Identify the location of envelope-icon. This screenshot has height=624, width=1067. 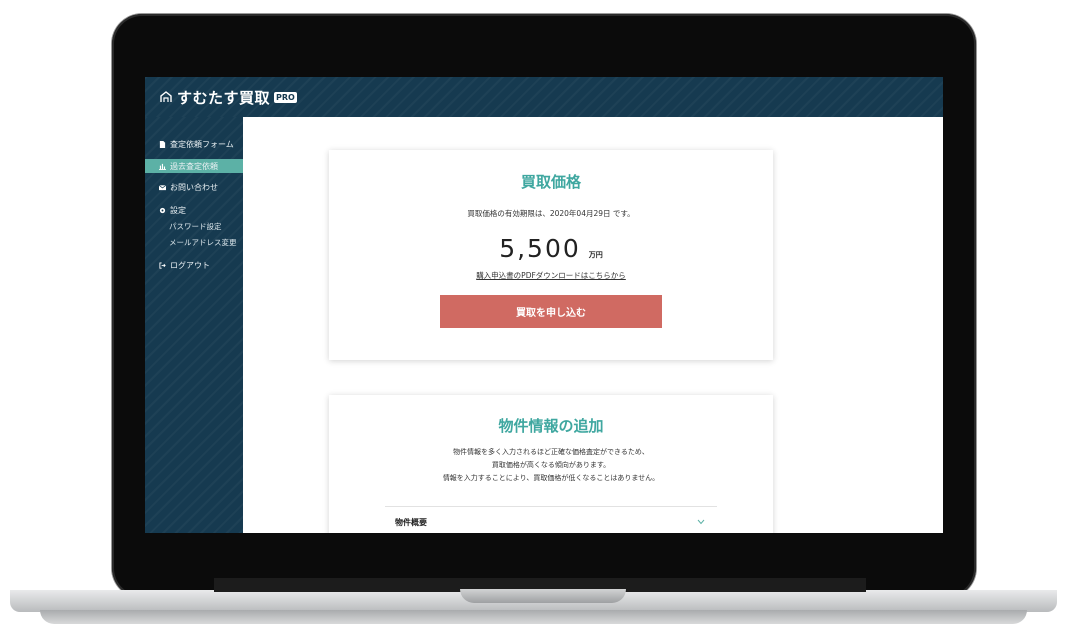
(162, 187).